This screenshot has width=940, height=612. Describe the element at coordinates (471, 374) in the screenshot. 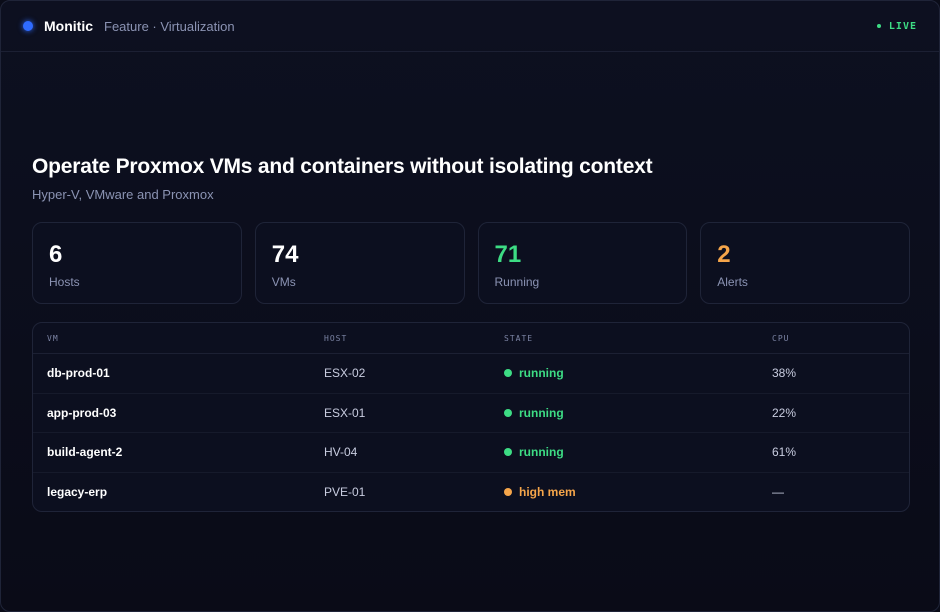

I see `table-row: db-prod-01 ESX-02 running 38%` at that location.